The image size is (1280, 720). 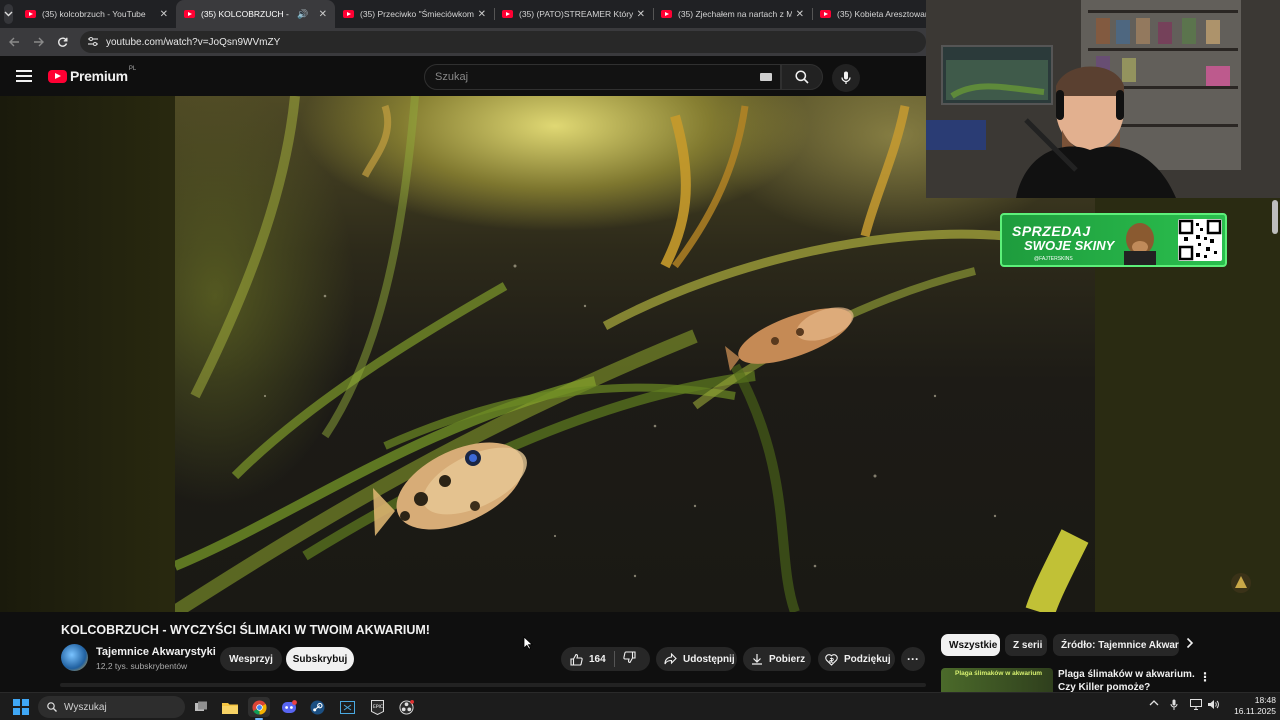 I want to click on chevron-down-icon, so click(x=8, y=14).